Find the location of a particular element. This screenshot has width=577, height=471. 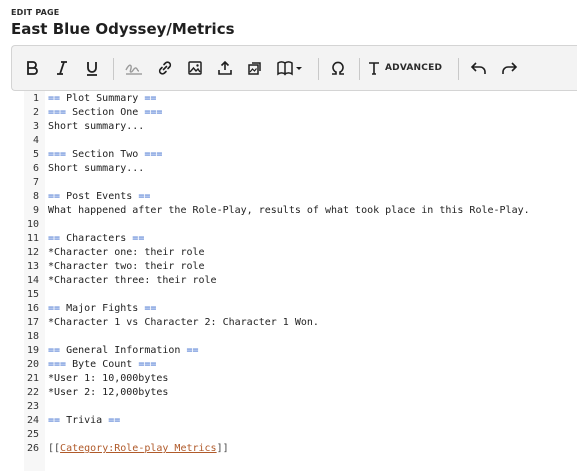

editor-line: 12 *Character one: their role is located at coordinates (300, 253).